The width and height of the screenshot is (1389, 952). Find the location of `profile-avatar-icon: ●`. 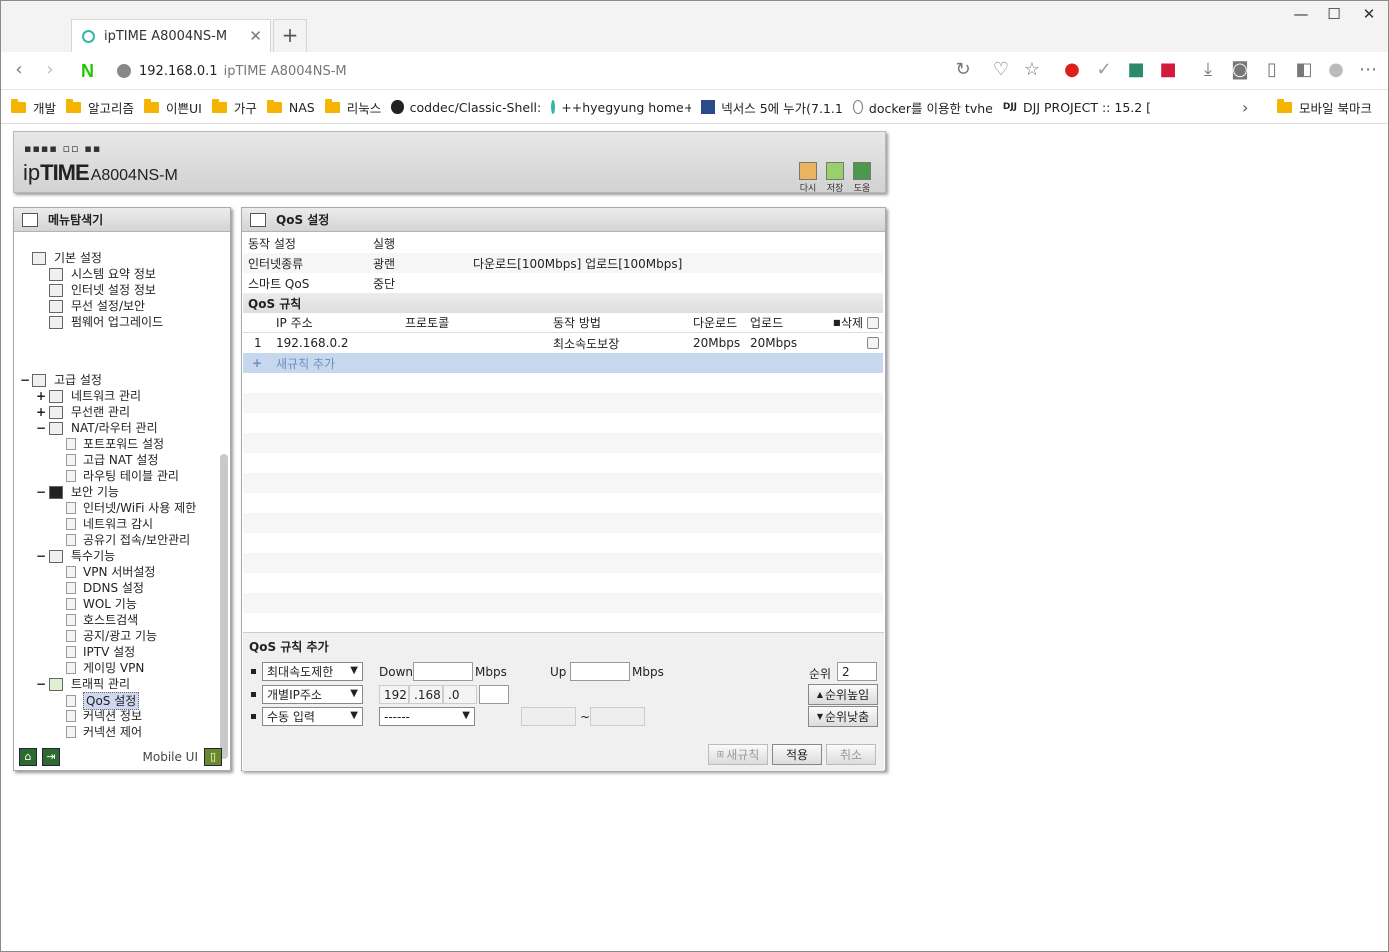

profile-avatar-icon: ● is located at coordinates (1336, 70).